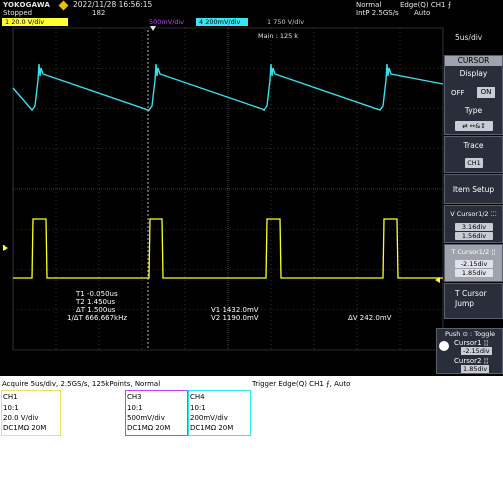  Describe the element at coordinates (301, 384) in the screenshot. I see `trigger-info: Trigger Edge(Q) CH1 ⨍, Auto` at that location.